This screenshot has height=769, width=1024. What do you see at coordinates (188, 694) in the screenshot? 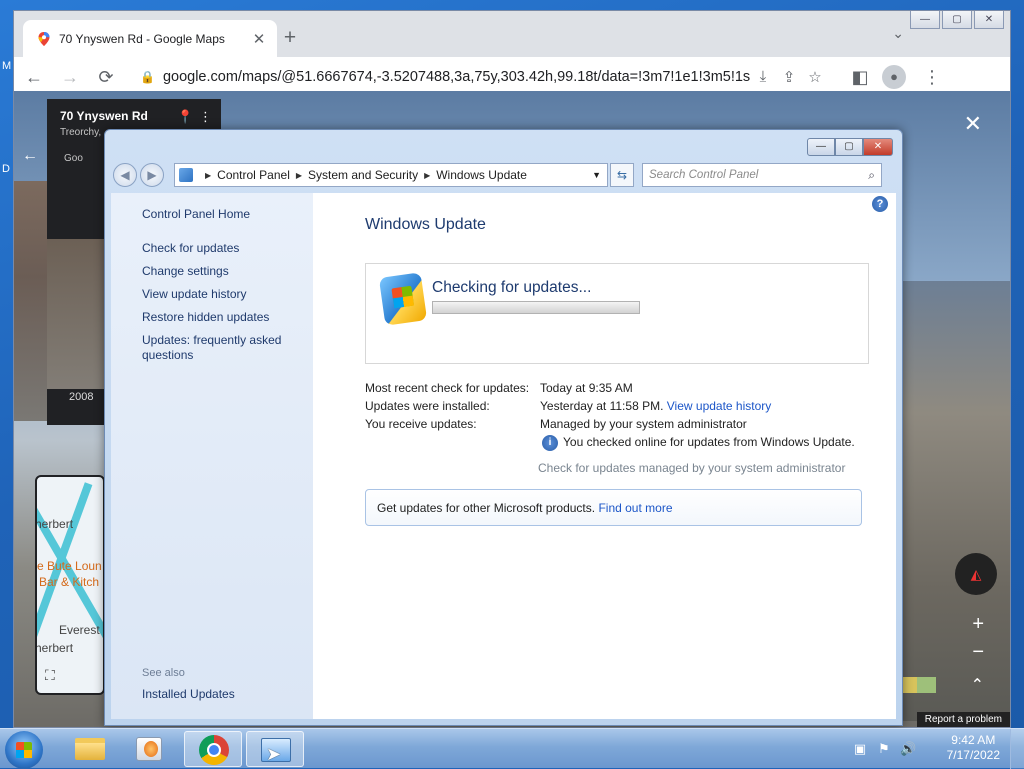
I see `installed-updates-link: Installed Updates` at bounding box center [188, 694].